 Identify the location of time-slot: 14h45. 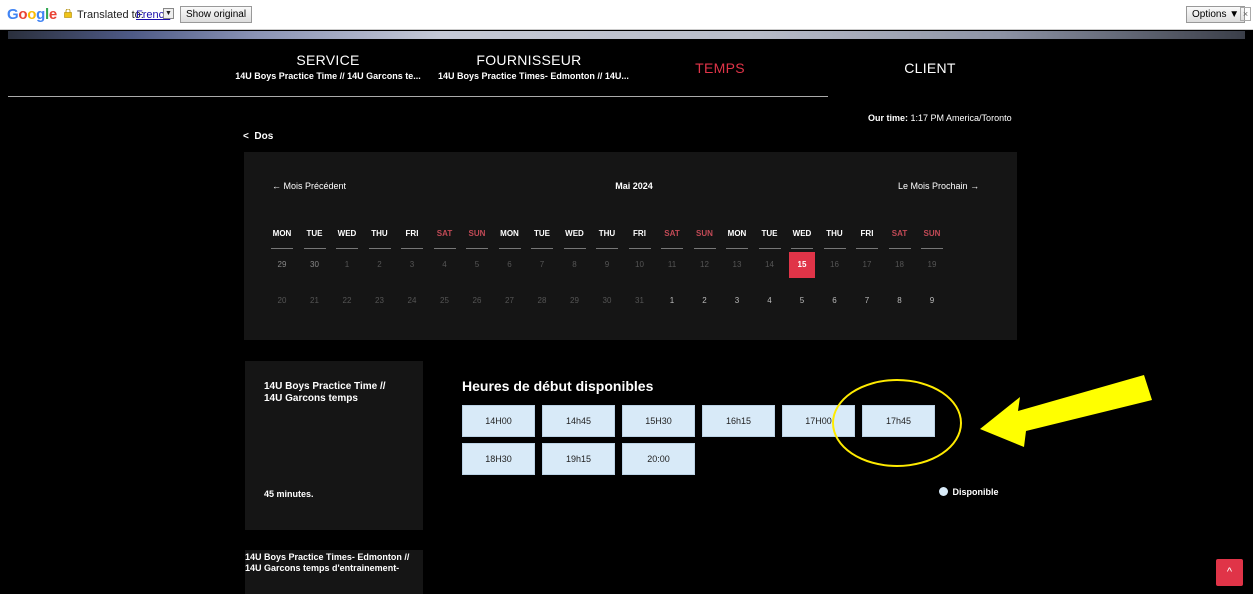
(578, 421).